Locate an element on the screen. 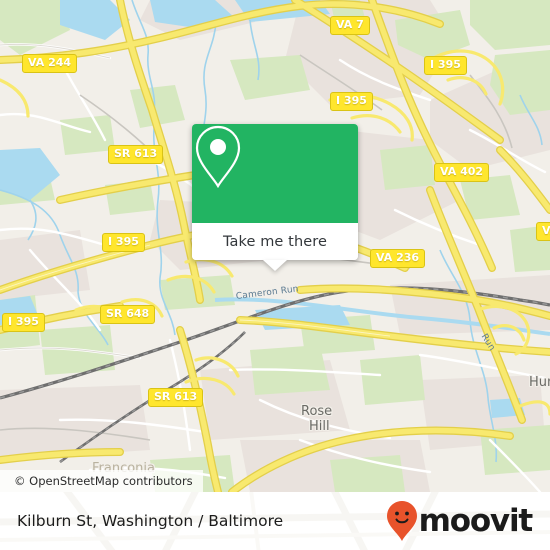  destination-popup-card: Take me there is located at coordinates (275, 197).